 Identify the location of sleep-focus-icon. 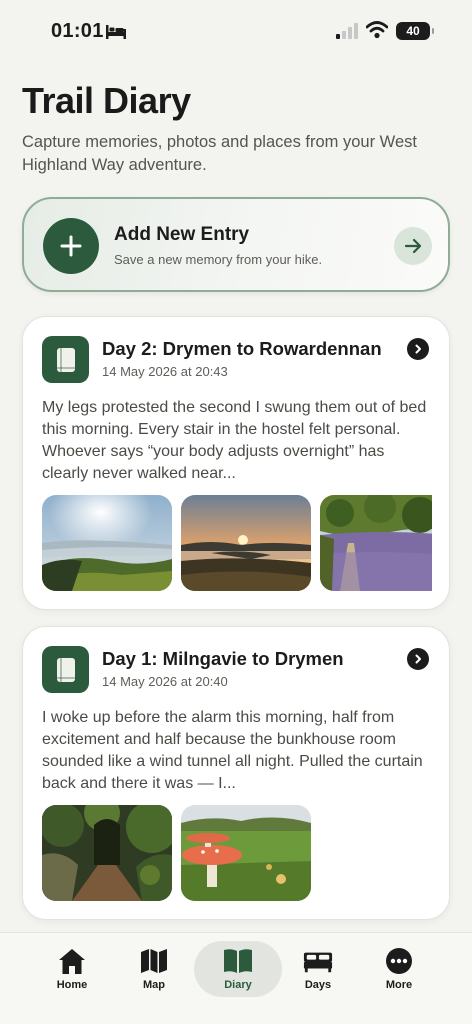
(116, 32).